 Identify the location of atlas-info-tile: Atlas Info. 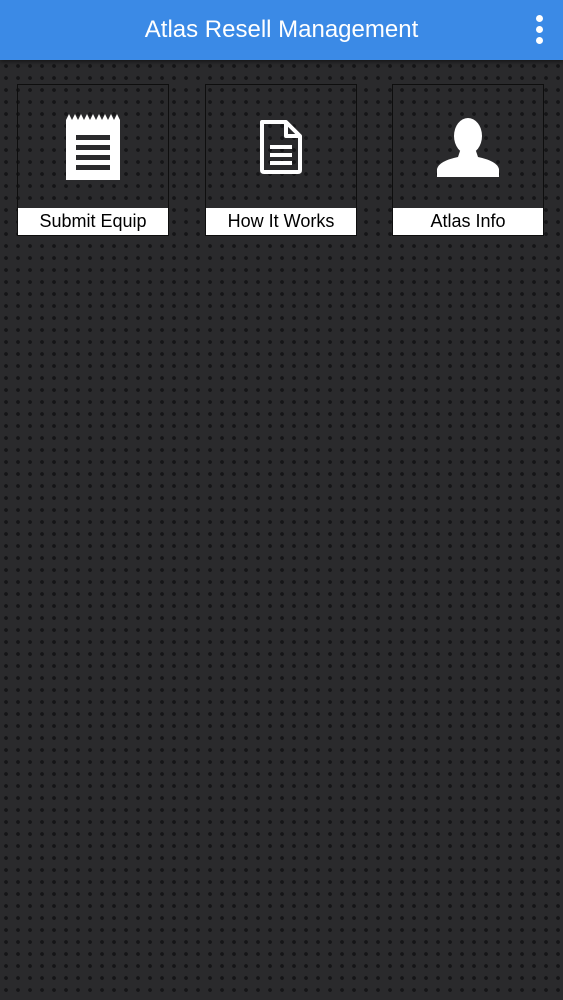
(468, 160).